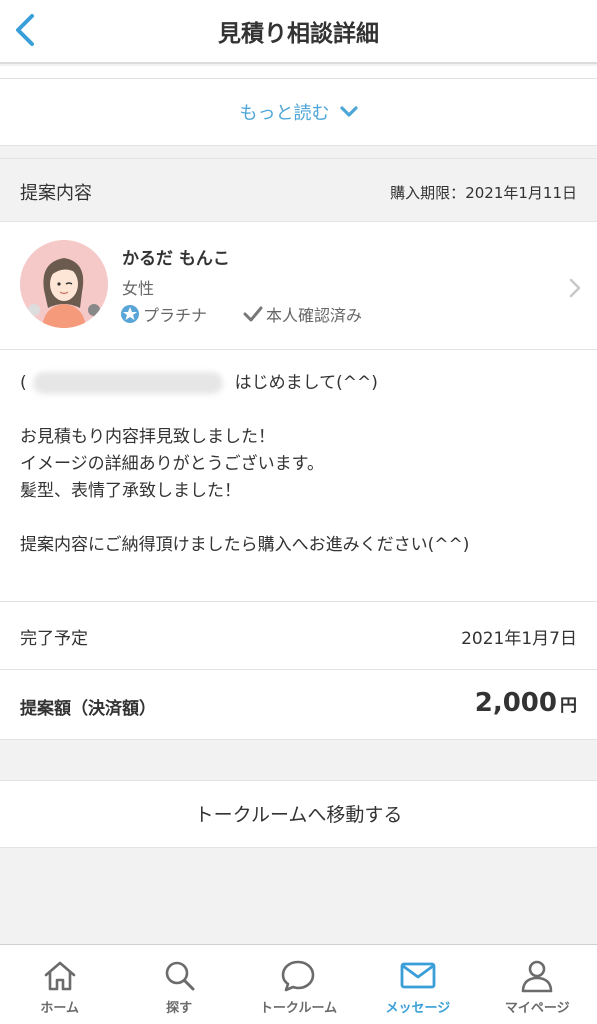 The width and height of the screenshot is (597, 1024). What do you see at coordinates (138, 288) in the screenshot?
I see `seller-gender: 女性` at bounding box center [138, 288].